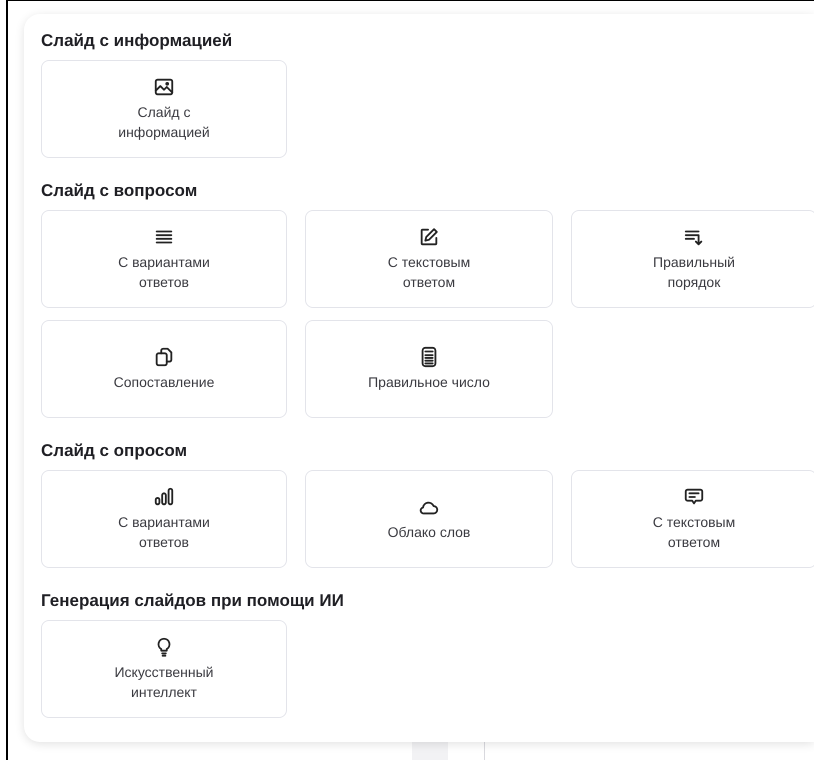  I want to click on slide-type-button: Правильное число, so click(429, 369).